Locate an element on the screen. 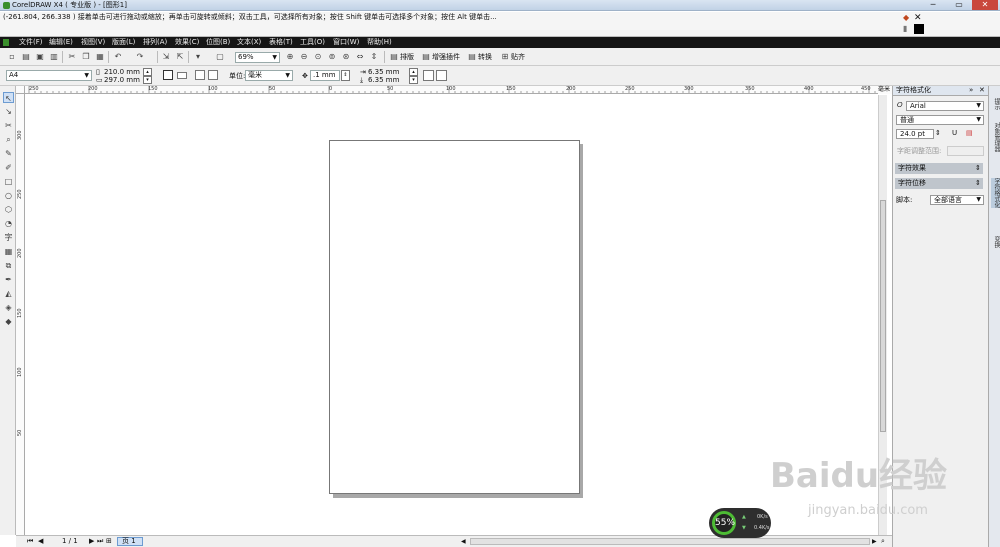 The height and width of the screenshot is (547, 1000). maximize-button: ▭ is located at coordinates (959, 5).